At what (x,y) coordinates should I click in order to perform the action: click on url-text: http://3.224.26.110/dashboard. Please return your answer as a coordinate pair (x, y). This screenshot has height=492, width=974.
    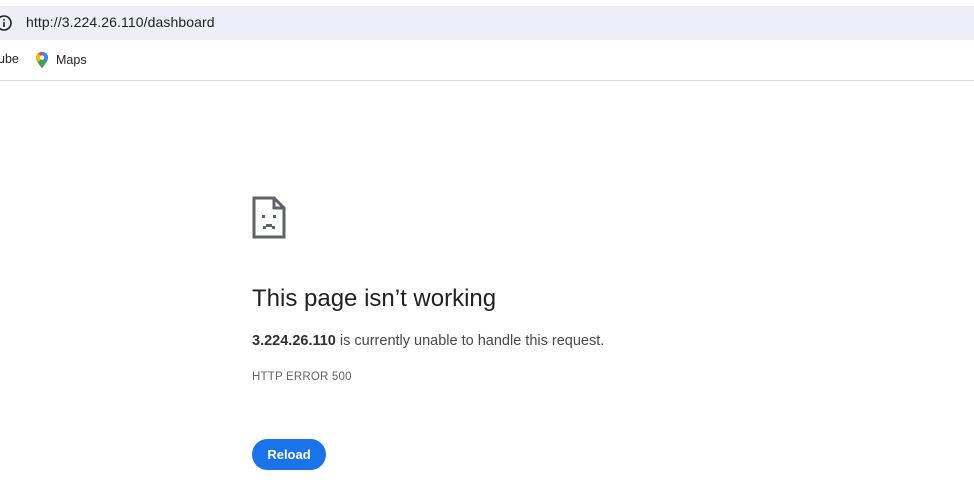
    Looking at the image, I should click on (120, 22).